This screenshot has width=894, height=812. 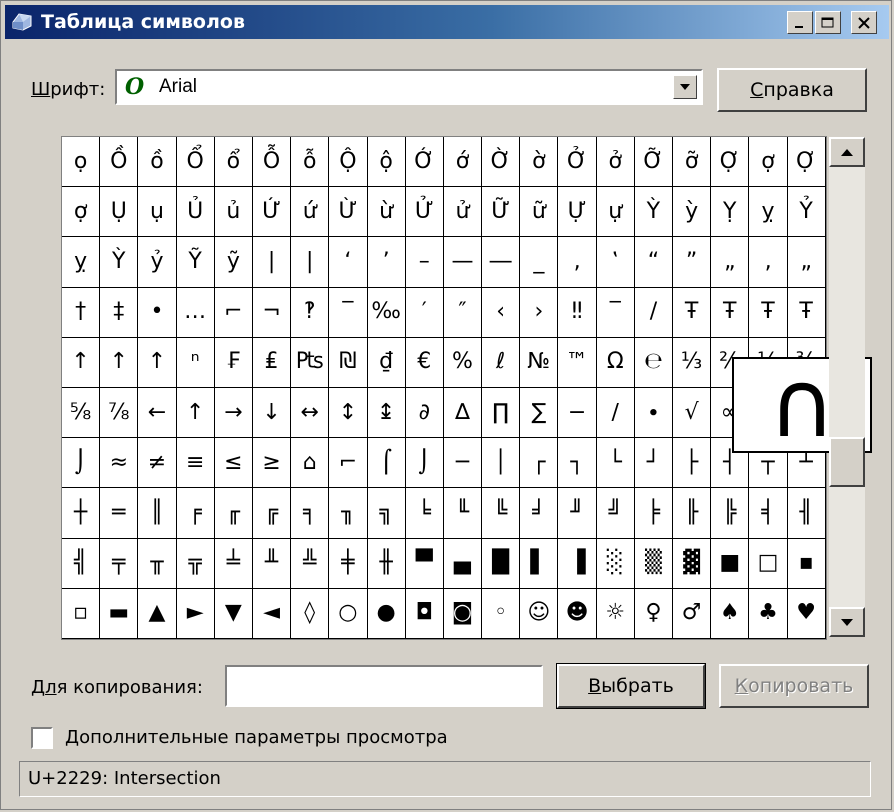 What do you see at coordinates (424, 312) in the screenshot?
I see `character-cell: ′` at bounding box center [424, 312].